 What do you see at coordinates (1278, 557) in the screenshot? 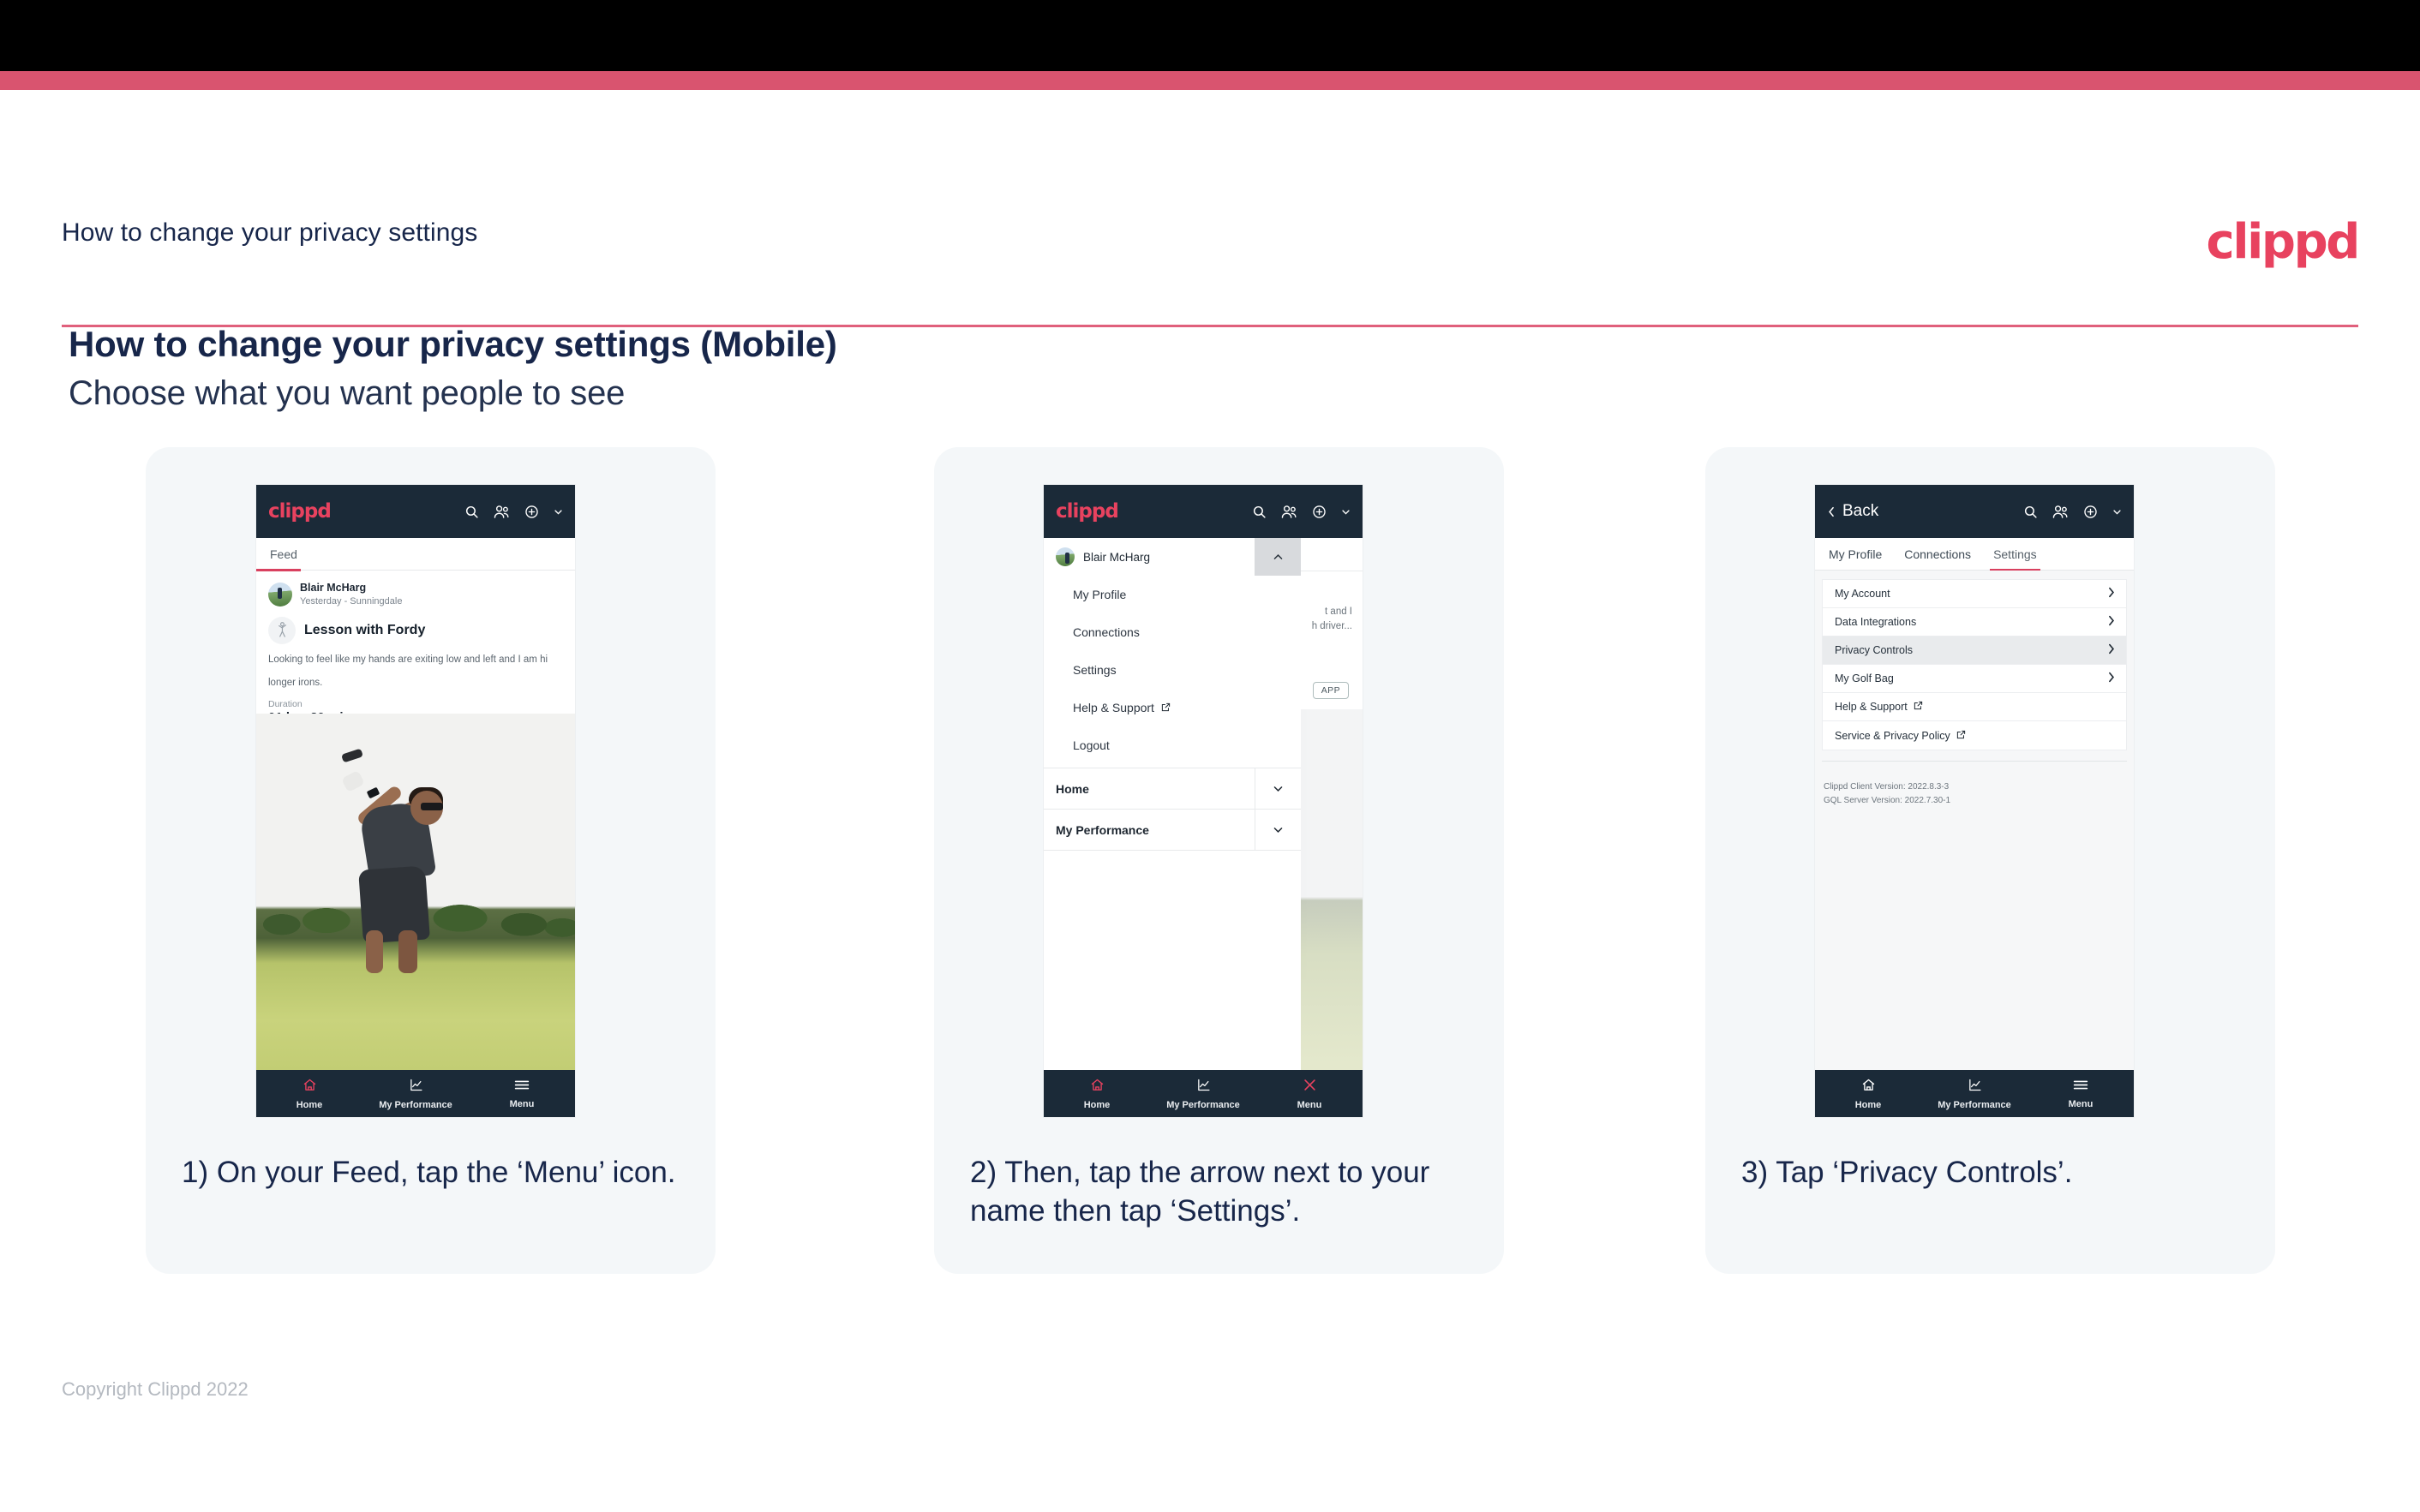
I see `chevron-up-icon` at bounding box center [1278, 557].